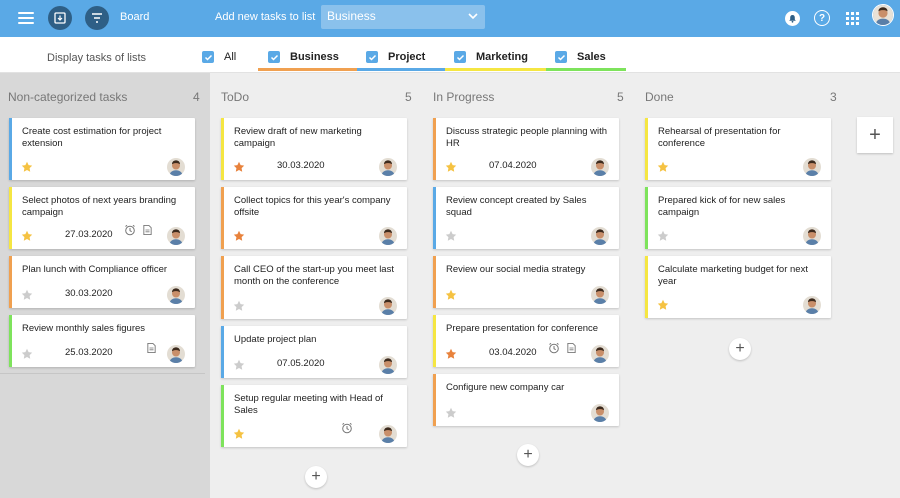 This screenshot has width=900, height=498. I want to click on filter-all: All, so click(227, 61).